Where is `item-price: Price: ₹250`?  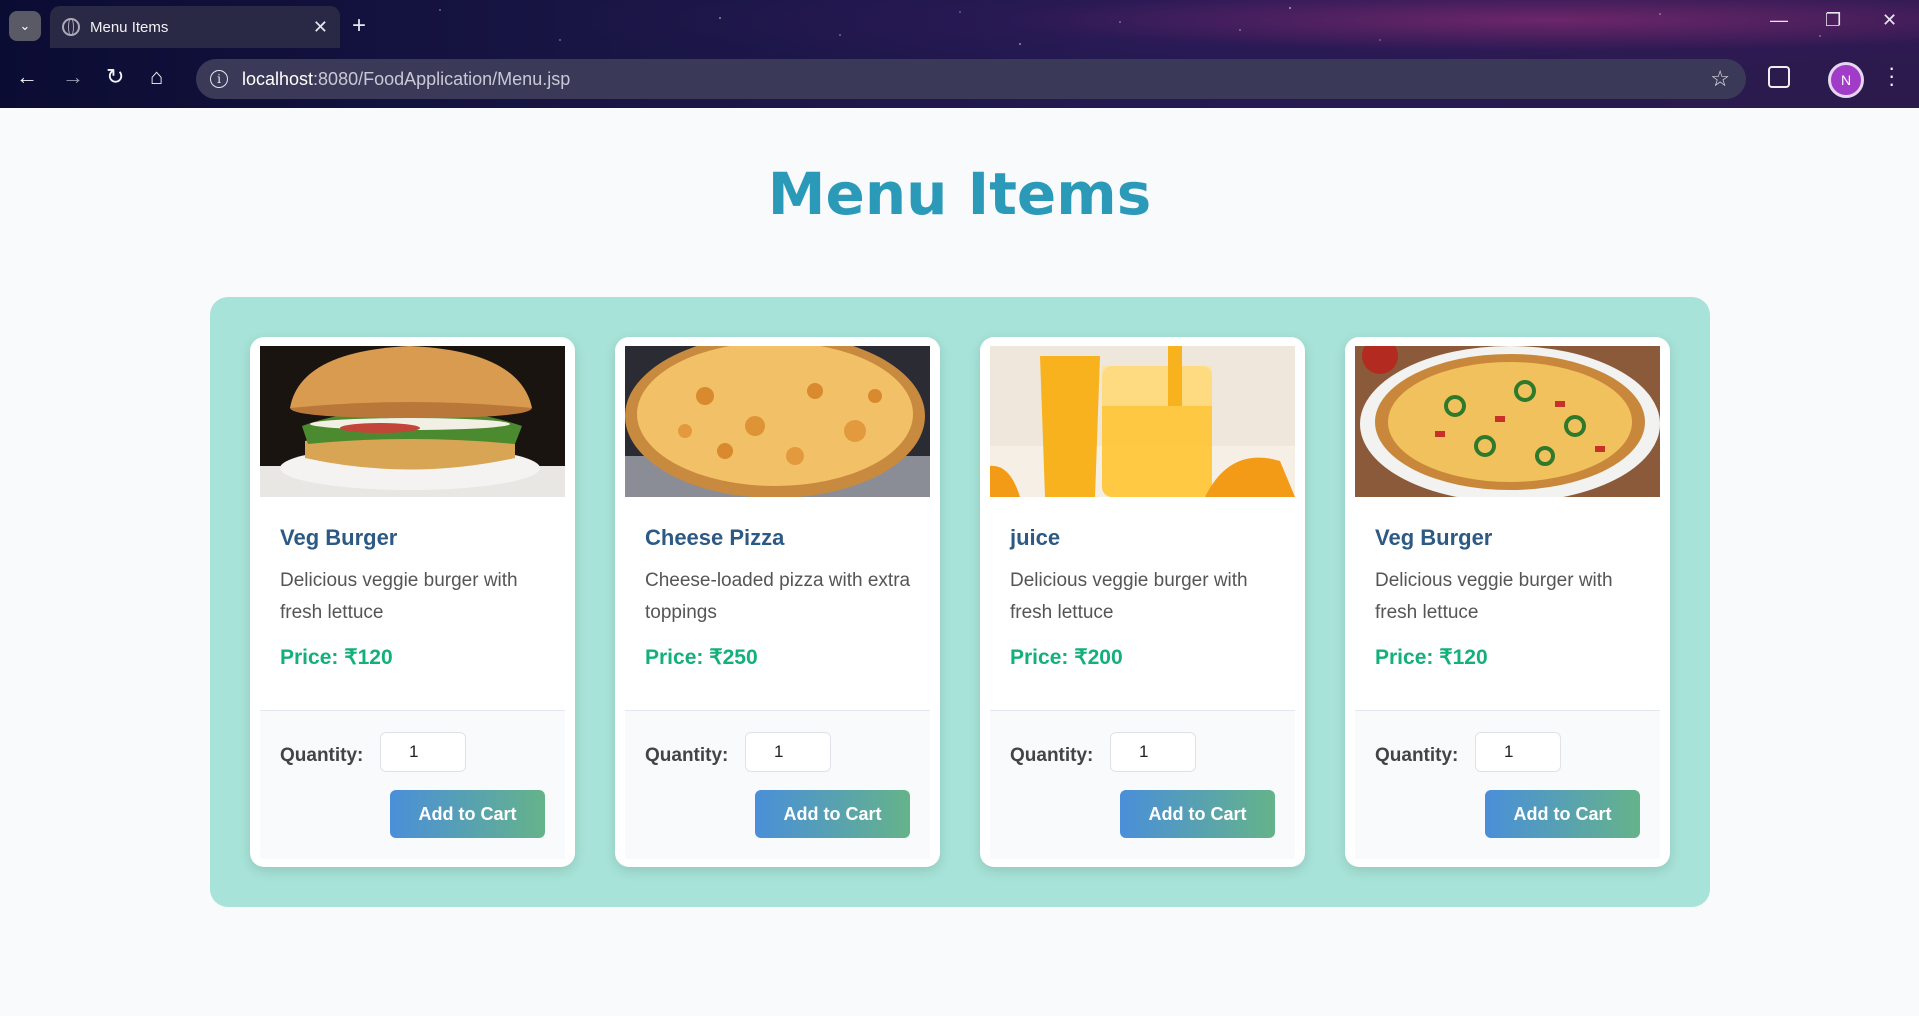
item-price: Price: ₹250 is located at coordinates (780, 657).